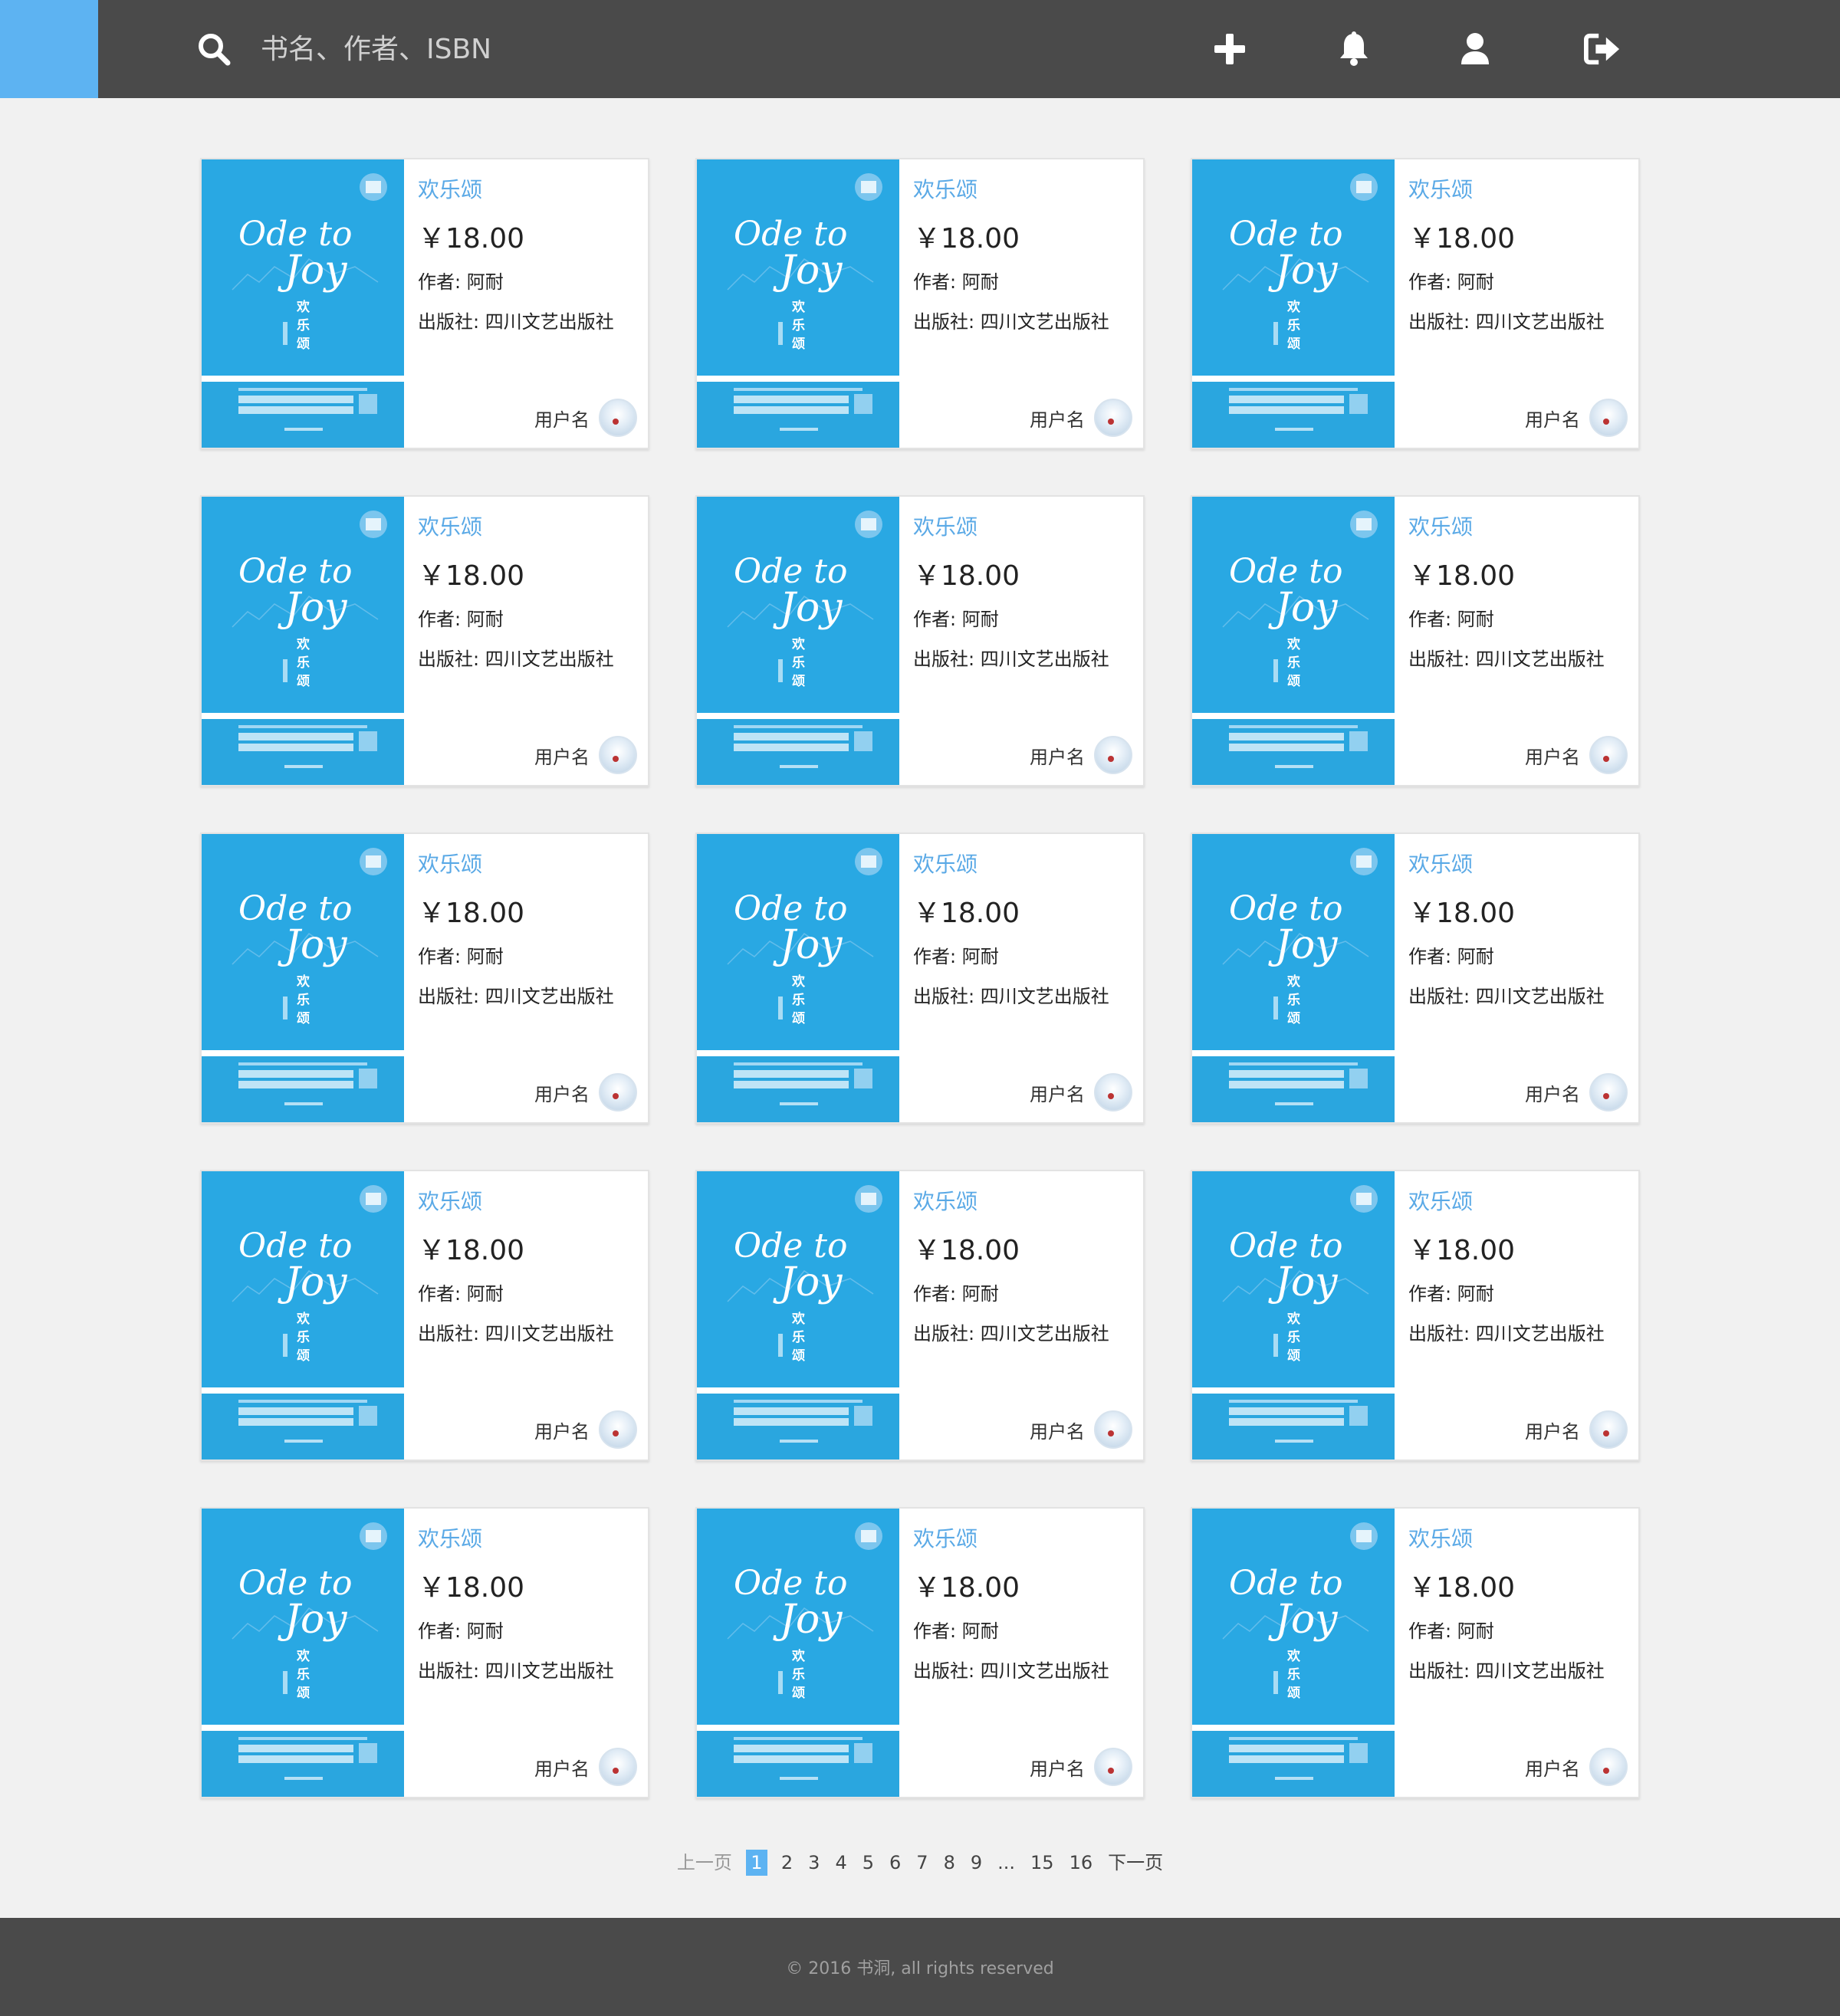  What do you see at coordinates (1462, 239) in the screenshot?
I see `book-price: ￥18.00` at bounding box center [1462, 239].